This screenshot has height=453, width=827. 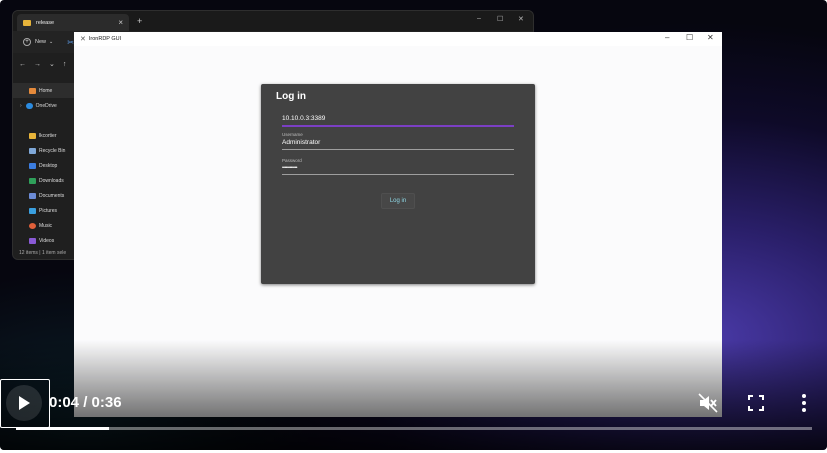 I want to click on sidebar-item-onedrive: › OneDrive, so click(x=44, y=105).